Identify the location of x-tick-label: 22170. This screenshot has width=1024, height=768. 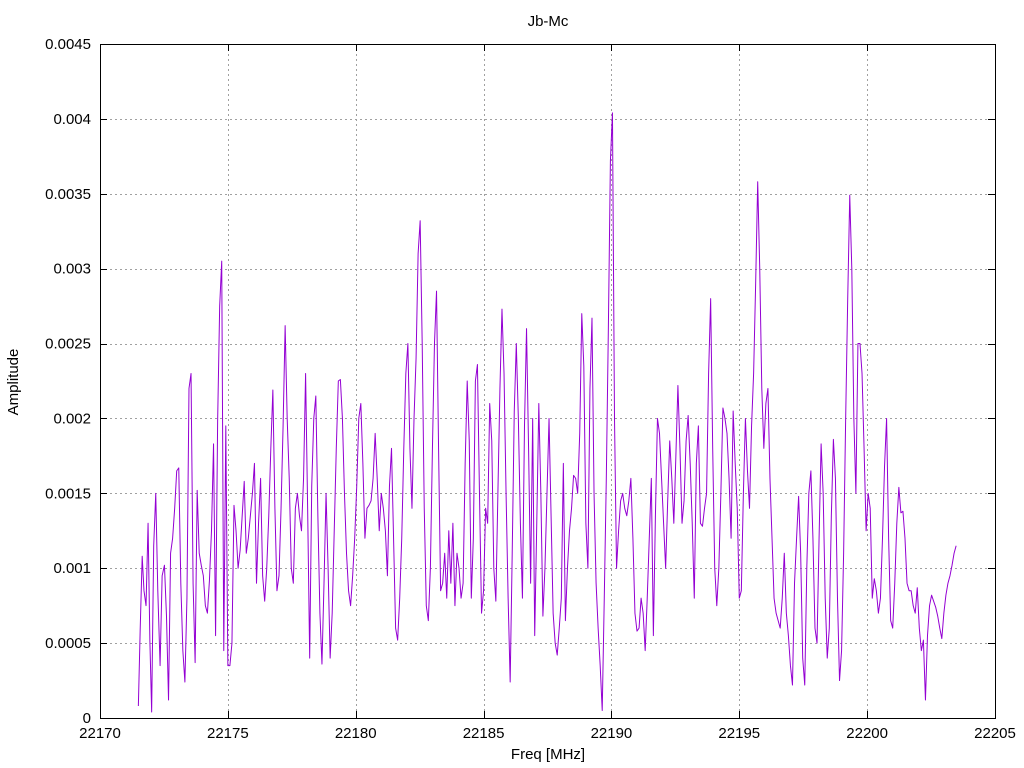
(100, 733).